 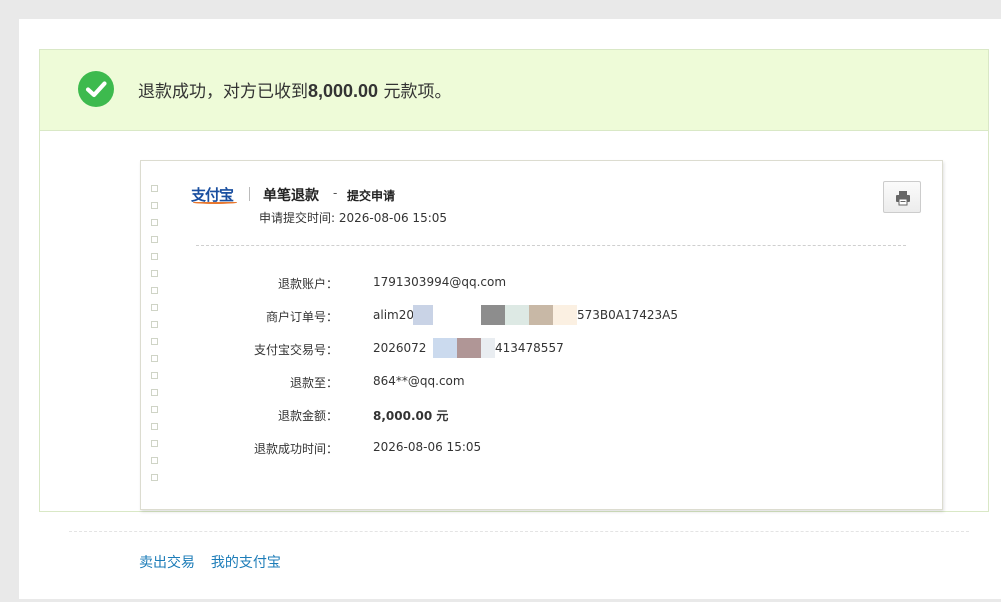 I want to click on success-message: 退款成功，对方已收到8,000.00 元款项。, so click(x=294, y=89).